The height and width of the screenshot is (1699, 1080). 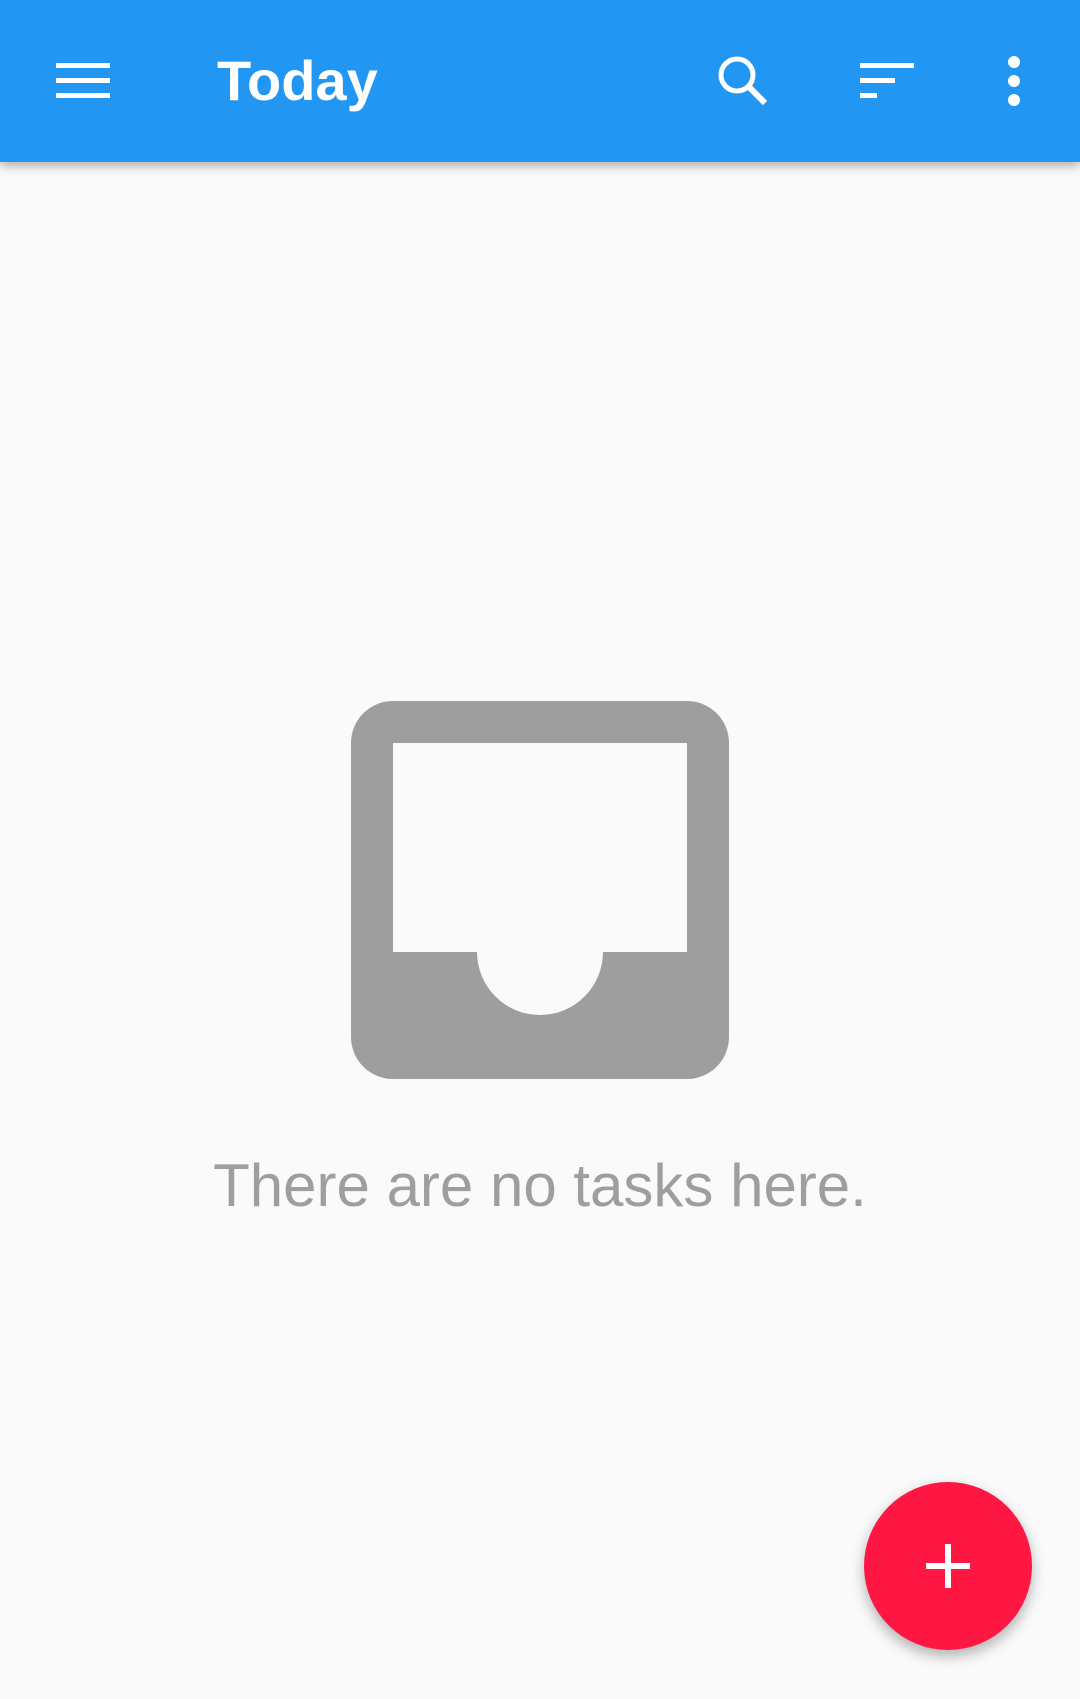 I want to click on menu-icon, so click(x=83, y=80).